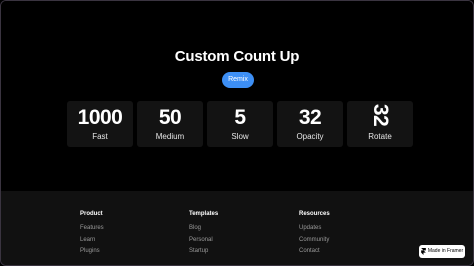 The width and height of the screenshot is (474, 266). I want to click on footer-link: Startup, so click(203, 252).